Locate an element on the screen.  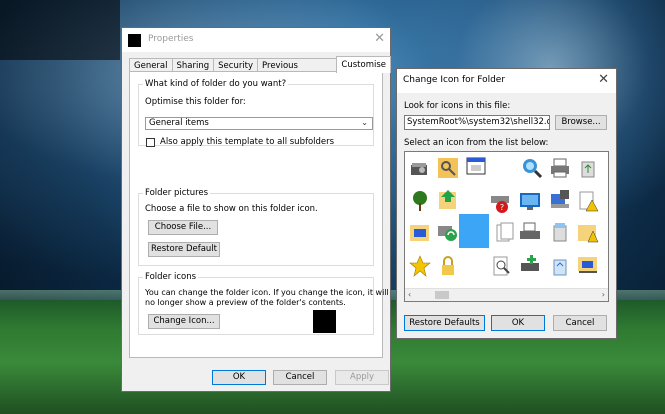
scroll-right-icon: › is located at coordinates (603, 295).